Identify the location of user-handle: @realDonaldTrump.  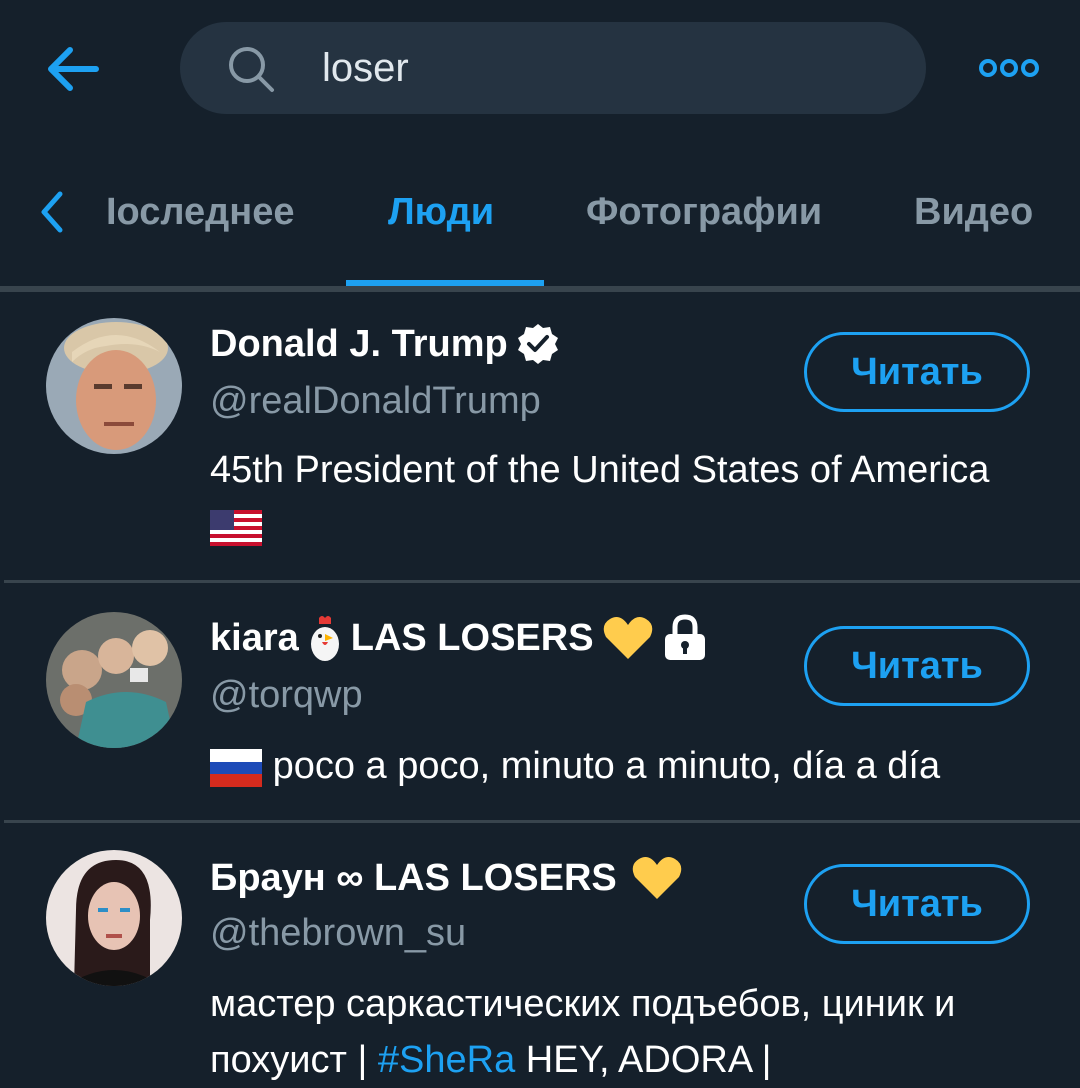
(375, 401).